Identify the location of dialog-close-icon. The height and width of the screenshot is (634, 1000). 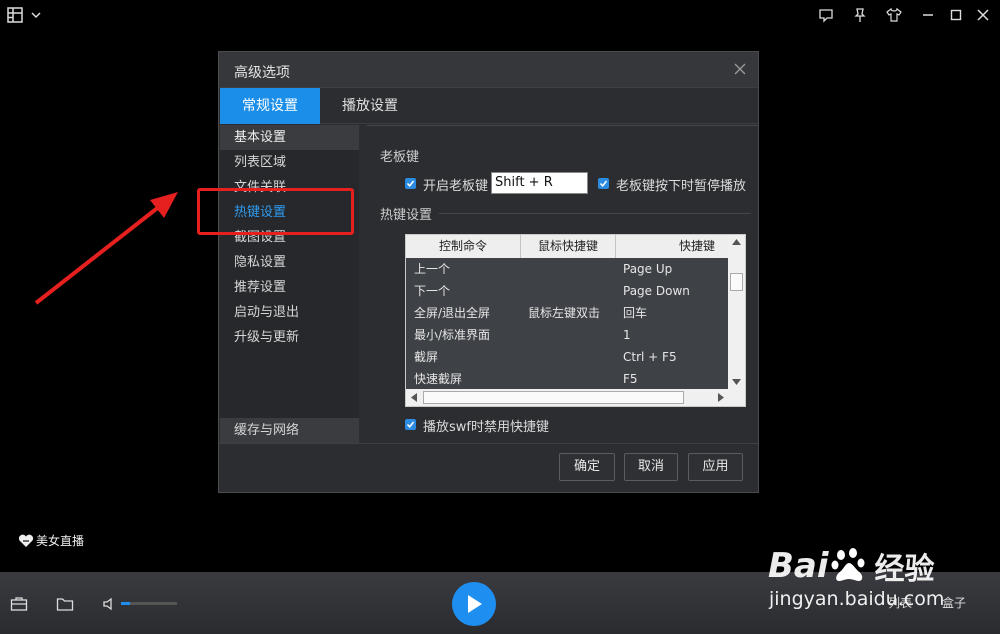
(740, 69).